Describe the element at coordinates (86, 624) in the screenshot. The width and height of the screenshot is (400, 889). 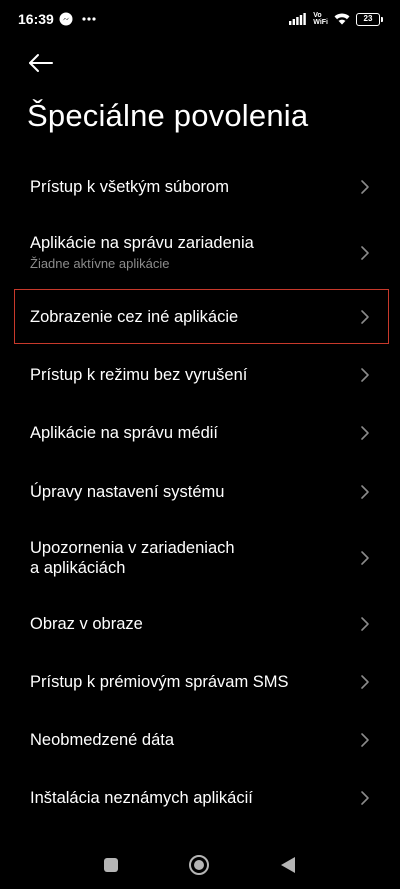
I see `item-title: Obraz v obraze` at that location.